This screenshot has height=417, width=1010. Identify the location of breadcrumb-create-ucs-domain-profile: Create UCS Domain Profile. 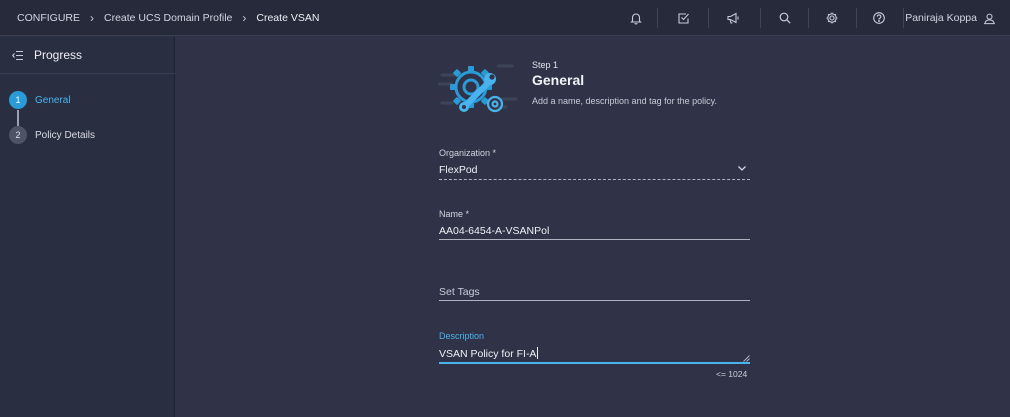
(168, 18).